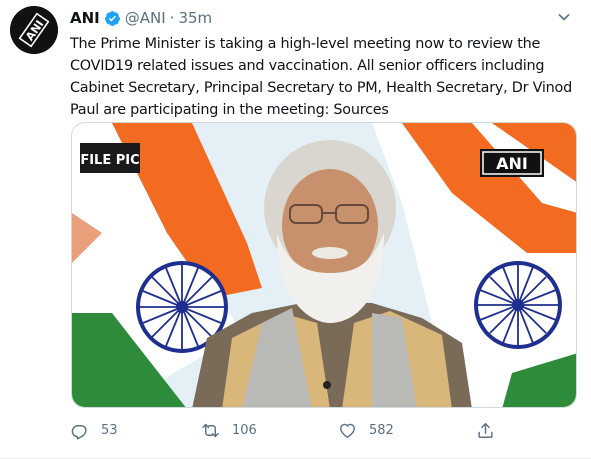  What do you see at coordinates (366, 430) in the screenshot?
I see `like-button: 582` at bounding box center [366, 430].